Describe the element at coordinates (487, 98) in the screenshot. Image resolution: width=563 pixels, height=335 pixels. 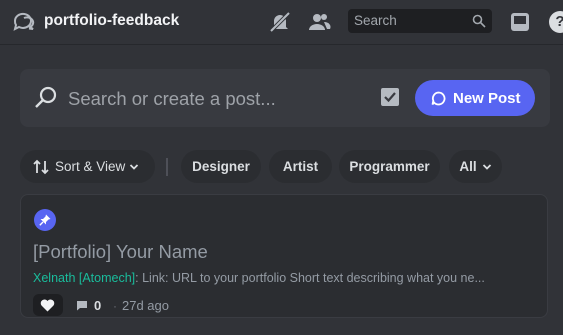
I see `new-post-label: New Post` at that location.